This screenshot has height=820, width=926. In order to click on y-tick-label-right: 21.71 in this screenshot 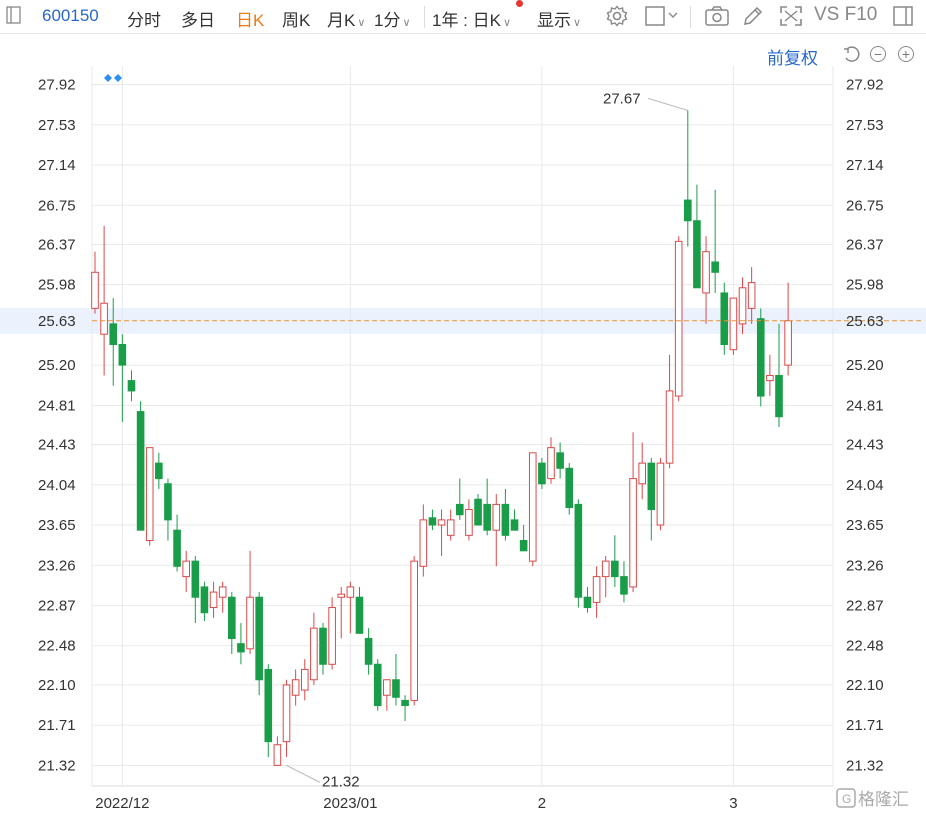, I will do `click(865, 725)`.